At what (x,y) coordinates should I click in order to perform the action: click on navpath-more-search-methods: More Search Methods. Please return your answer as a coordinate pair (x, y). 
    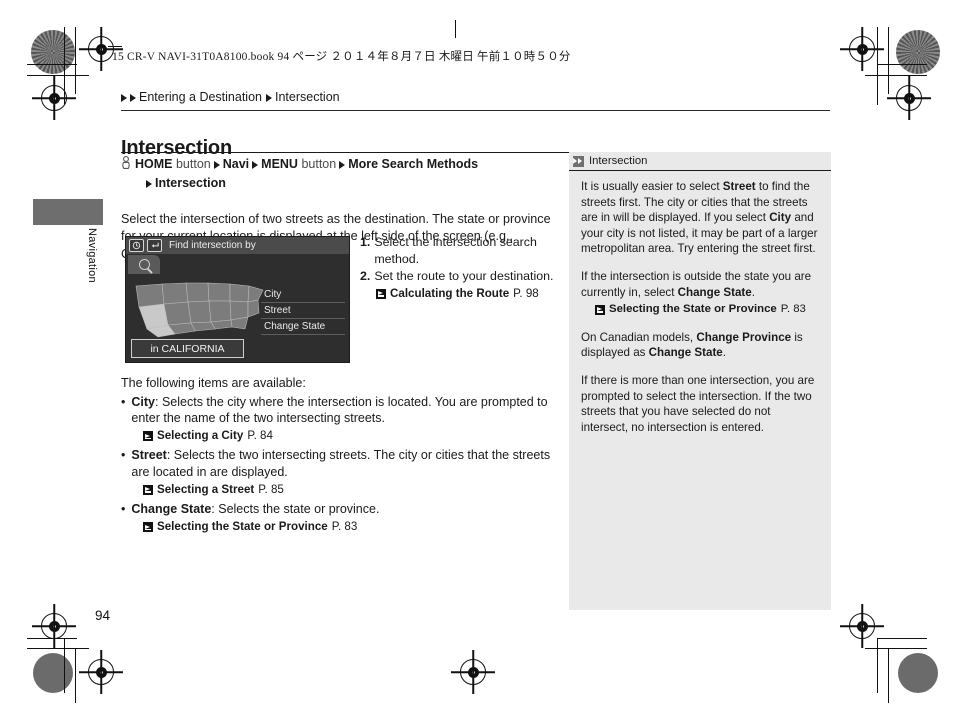
    Looking at the image, I should click on (413, 164).